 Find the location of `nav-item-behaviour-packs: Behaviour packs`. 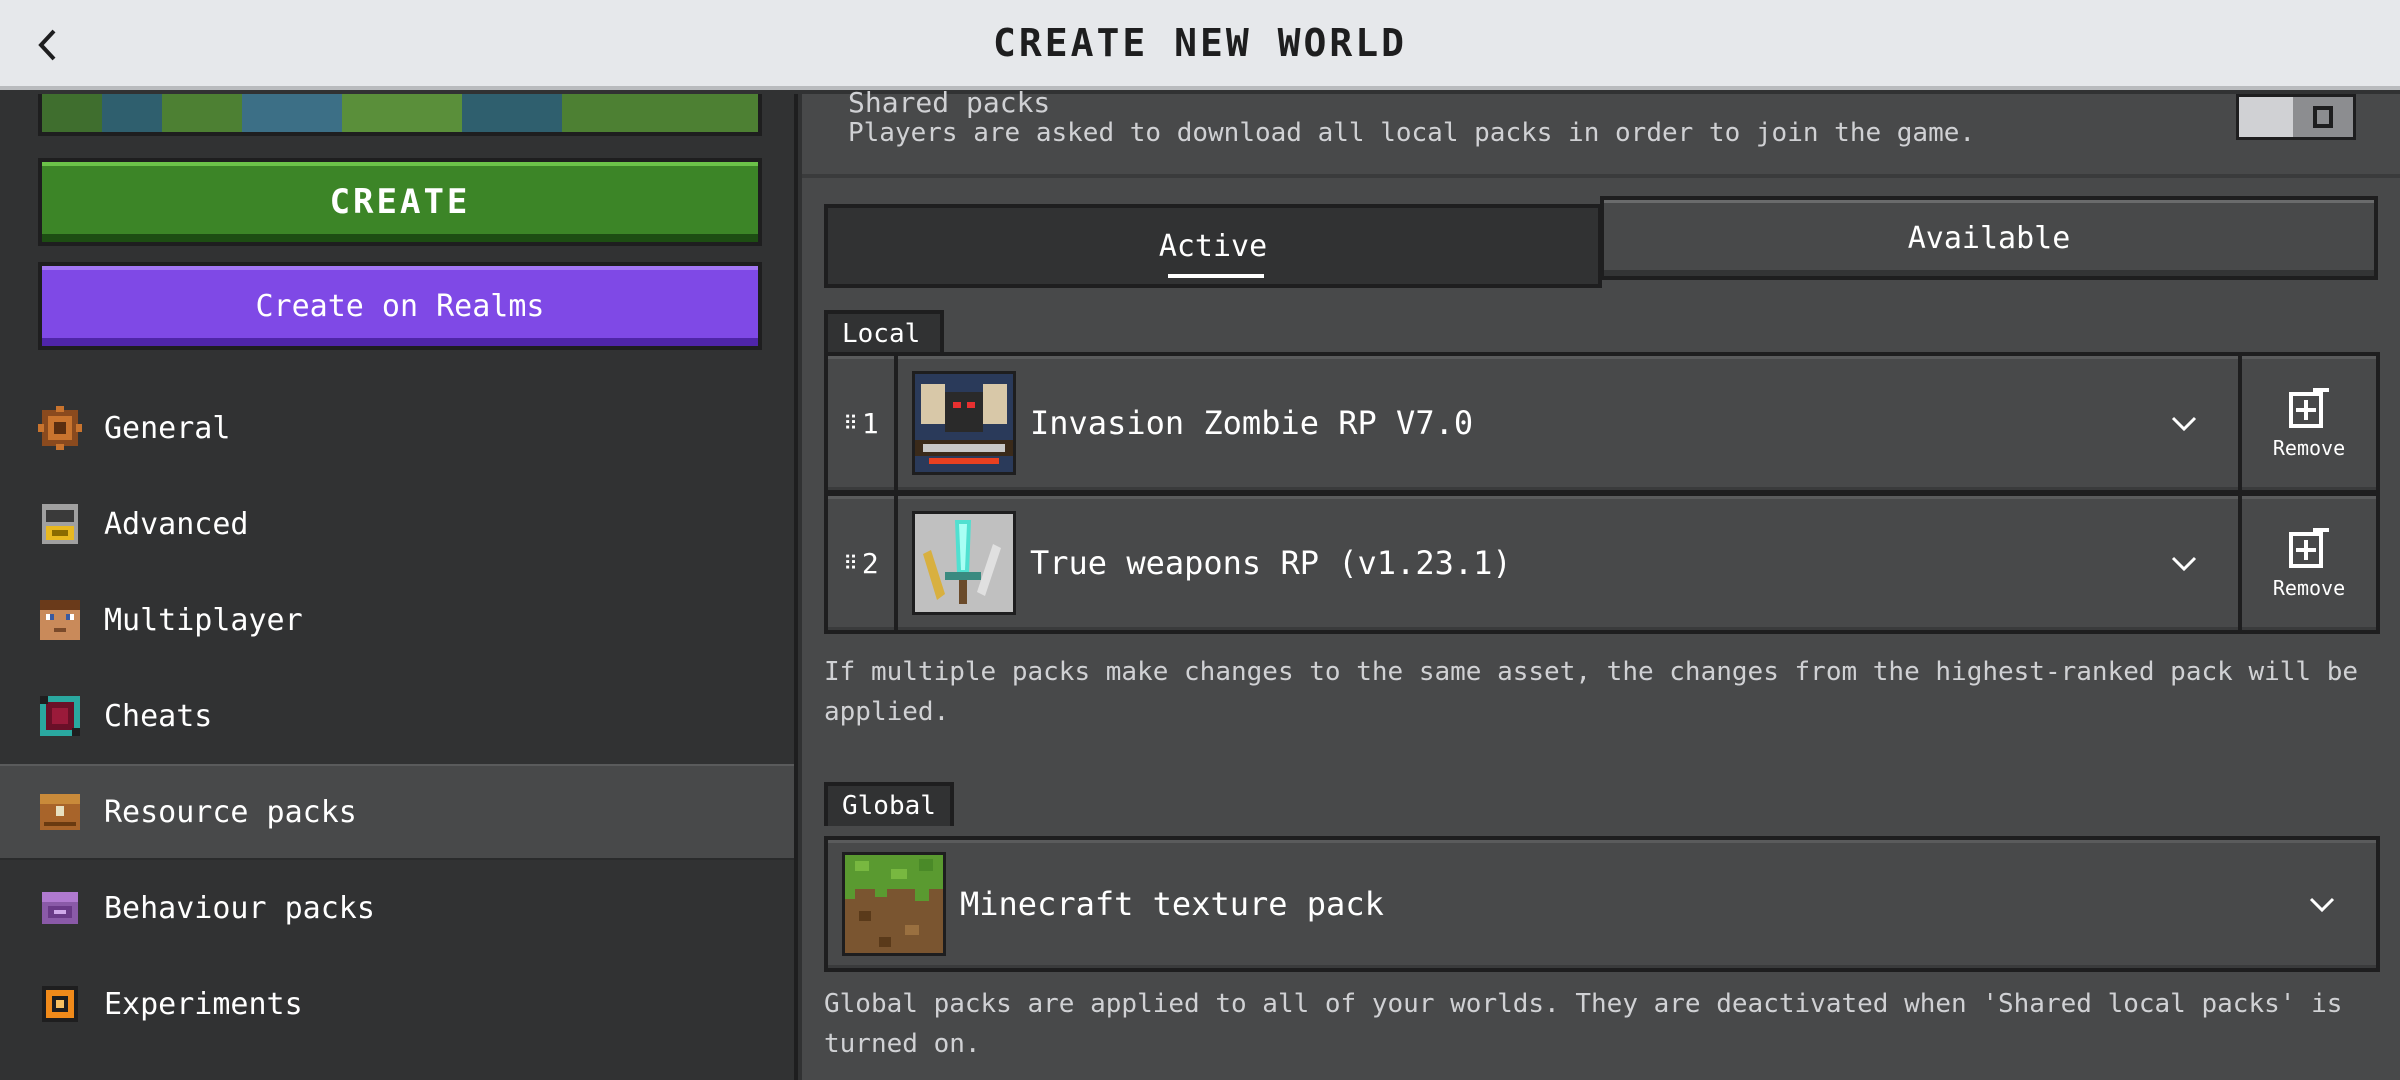

nav-item-behaviour-packs: Behaviour packs is located at coordinates (397, 908).